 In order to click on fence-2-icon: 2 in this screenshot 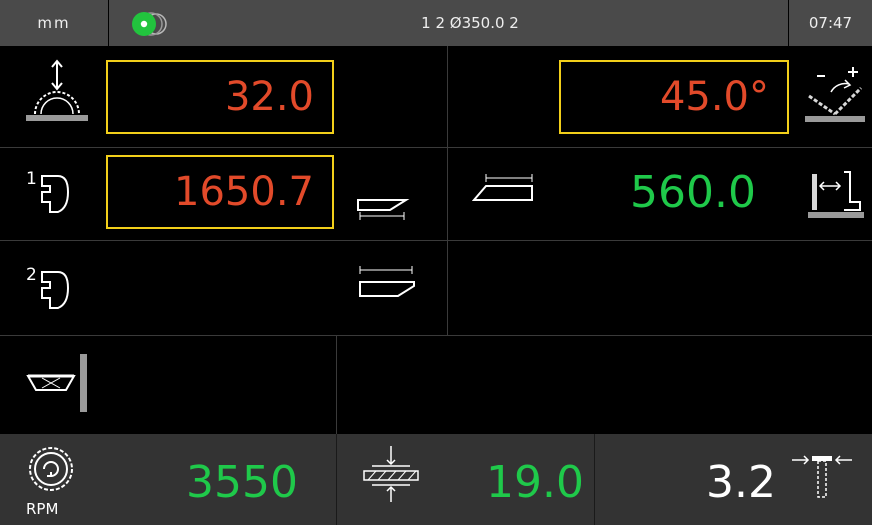, I will do `click(52, 290)`.